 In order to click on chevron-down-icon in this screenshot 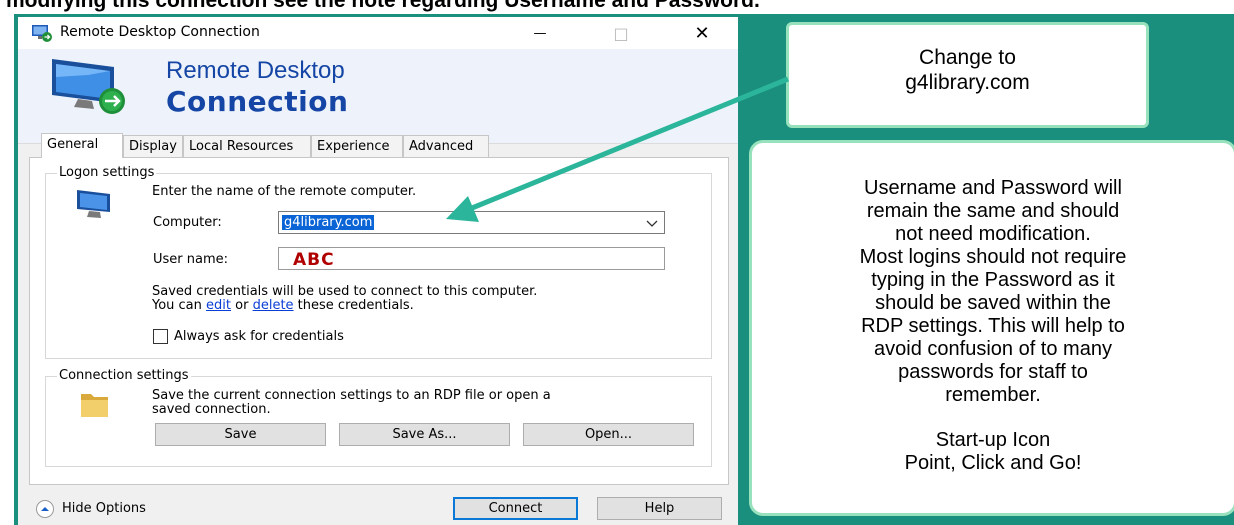, I will do `click(652, 224)`.